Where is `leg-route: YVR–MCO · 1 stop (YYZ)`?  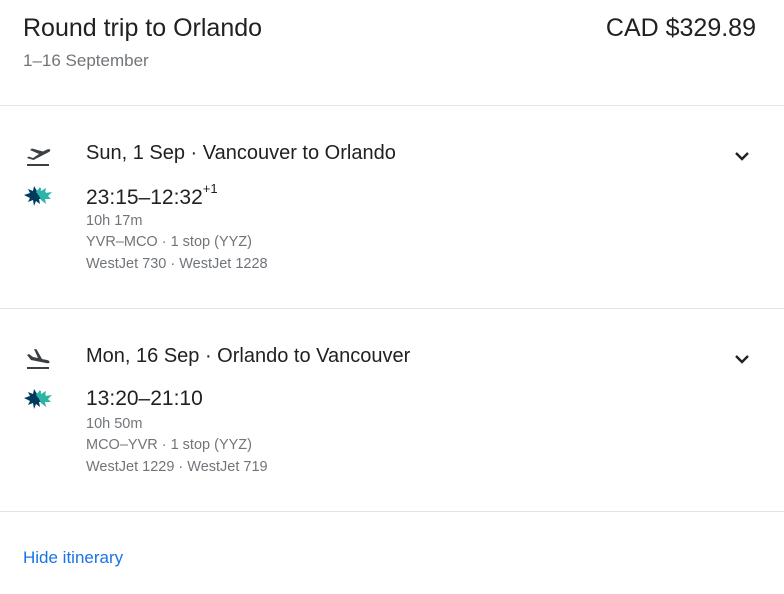
leg-route: YVR–MCO · 1 stop (YYZ) is located at coordinates (169, 242).